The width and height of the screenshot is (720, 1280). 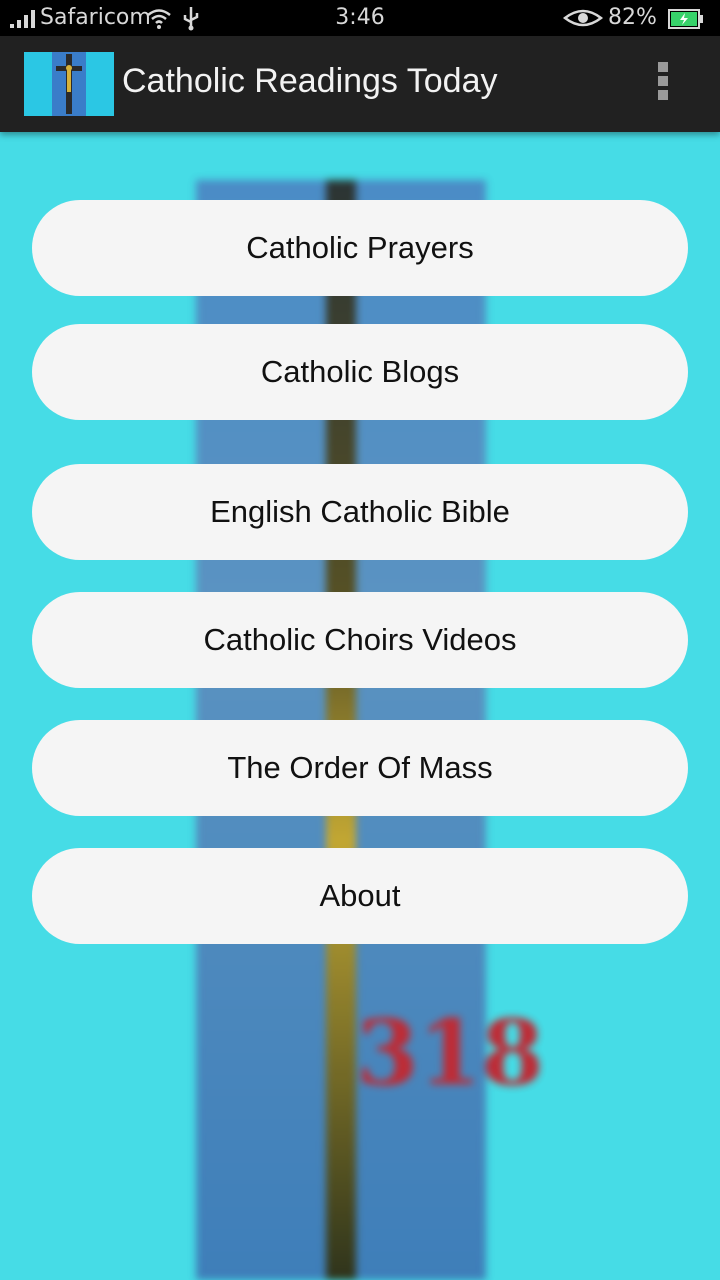 I want to click on catholic-choirs-videos-button: Catholic Choirs Videos, so click(x=360, y=640).